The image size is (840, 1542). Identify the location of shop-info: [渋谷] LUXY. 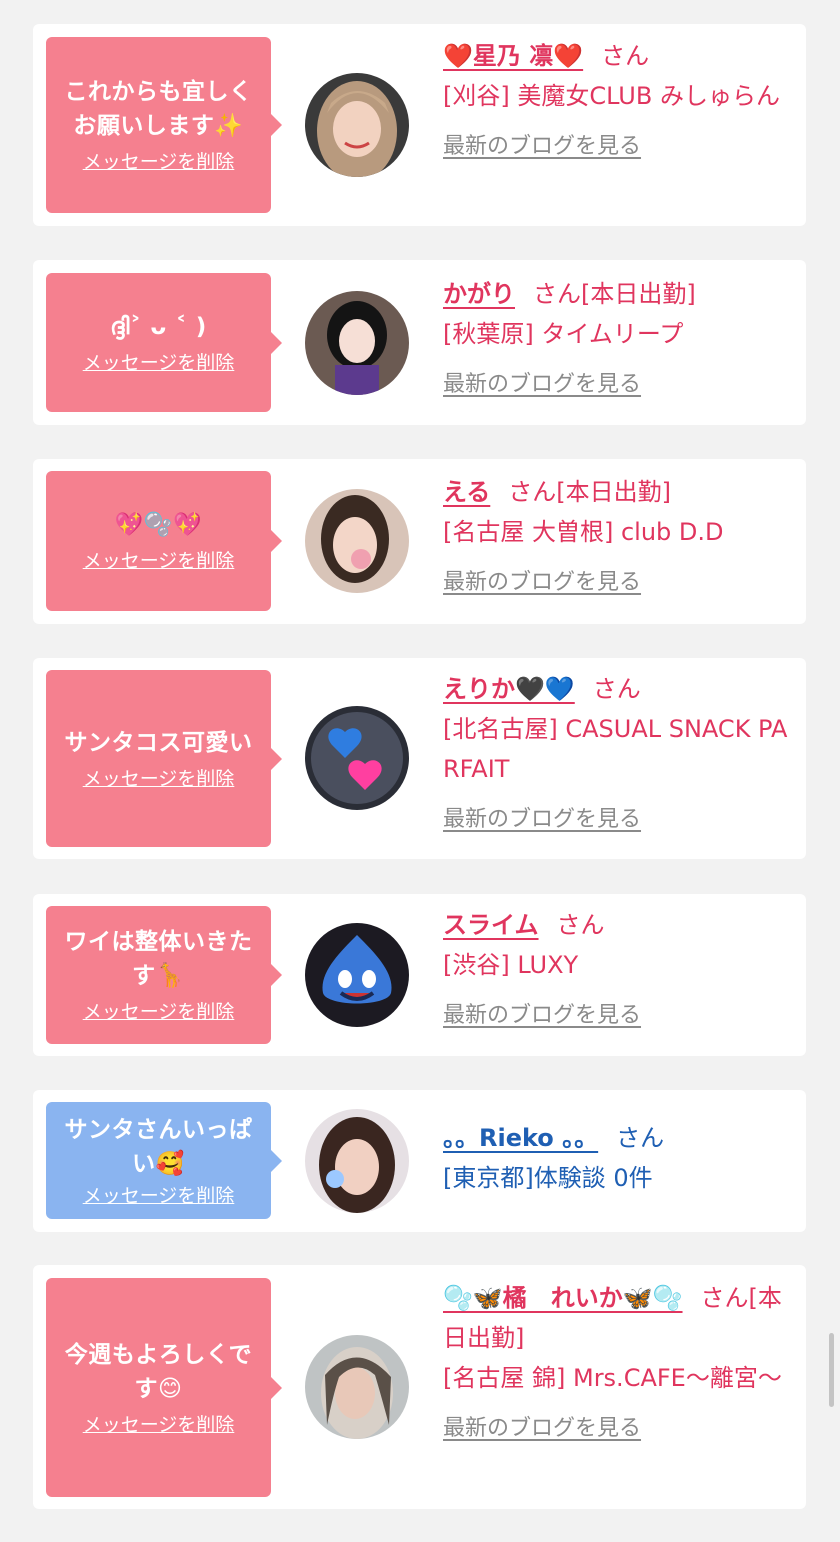
(511, 965).